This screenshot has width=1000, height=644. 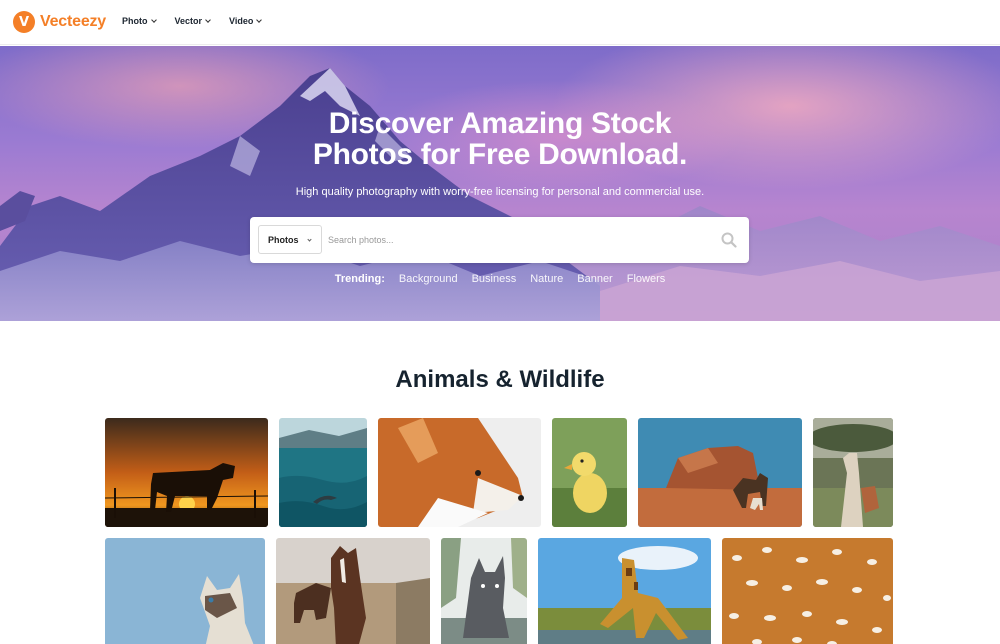 What do you see at coordinates (359, 279) in the screenshot?
I see `trending-label: Trending:` at bounding box center [359, 279].